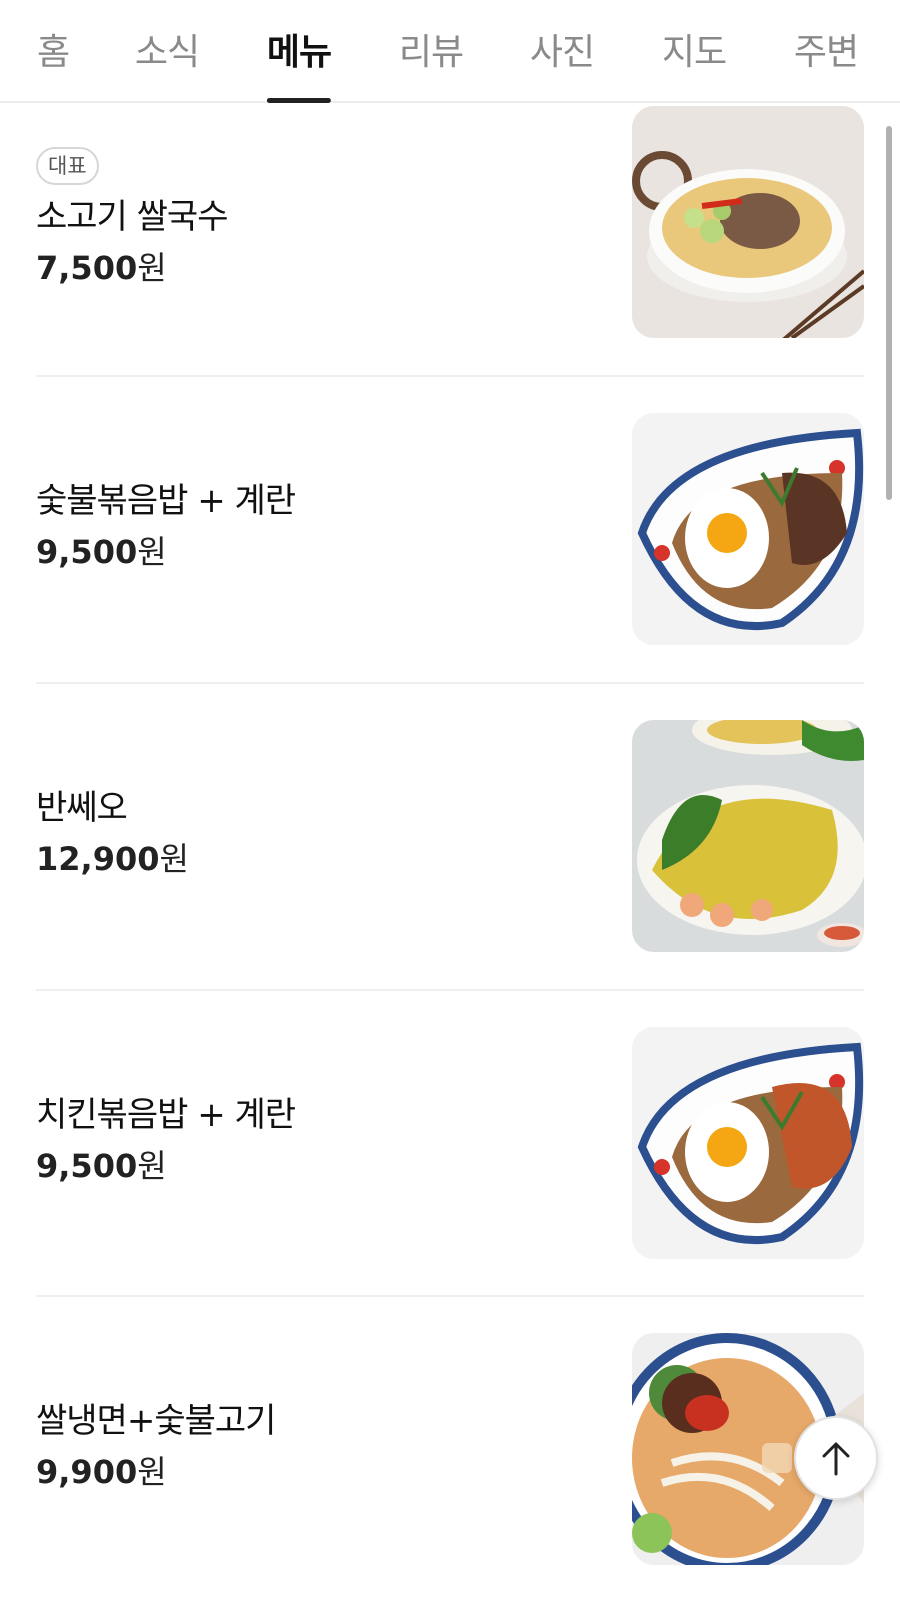  Describe the element at coordinates (112, 833) in the screenshot. I see `menu-item-text: 반쎄오 12,900원` at that location.